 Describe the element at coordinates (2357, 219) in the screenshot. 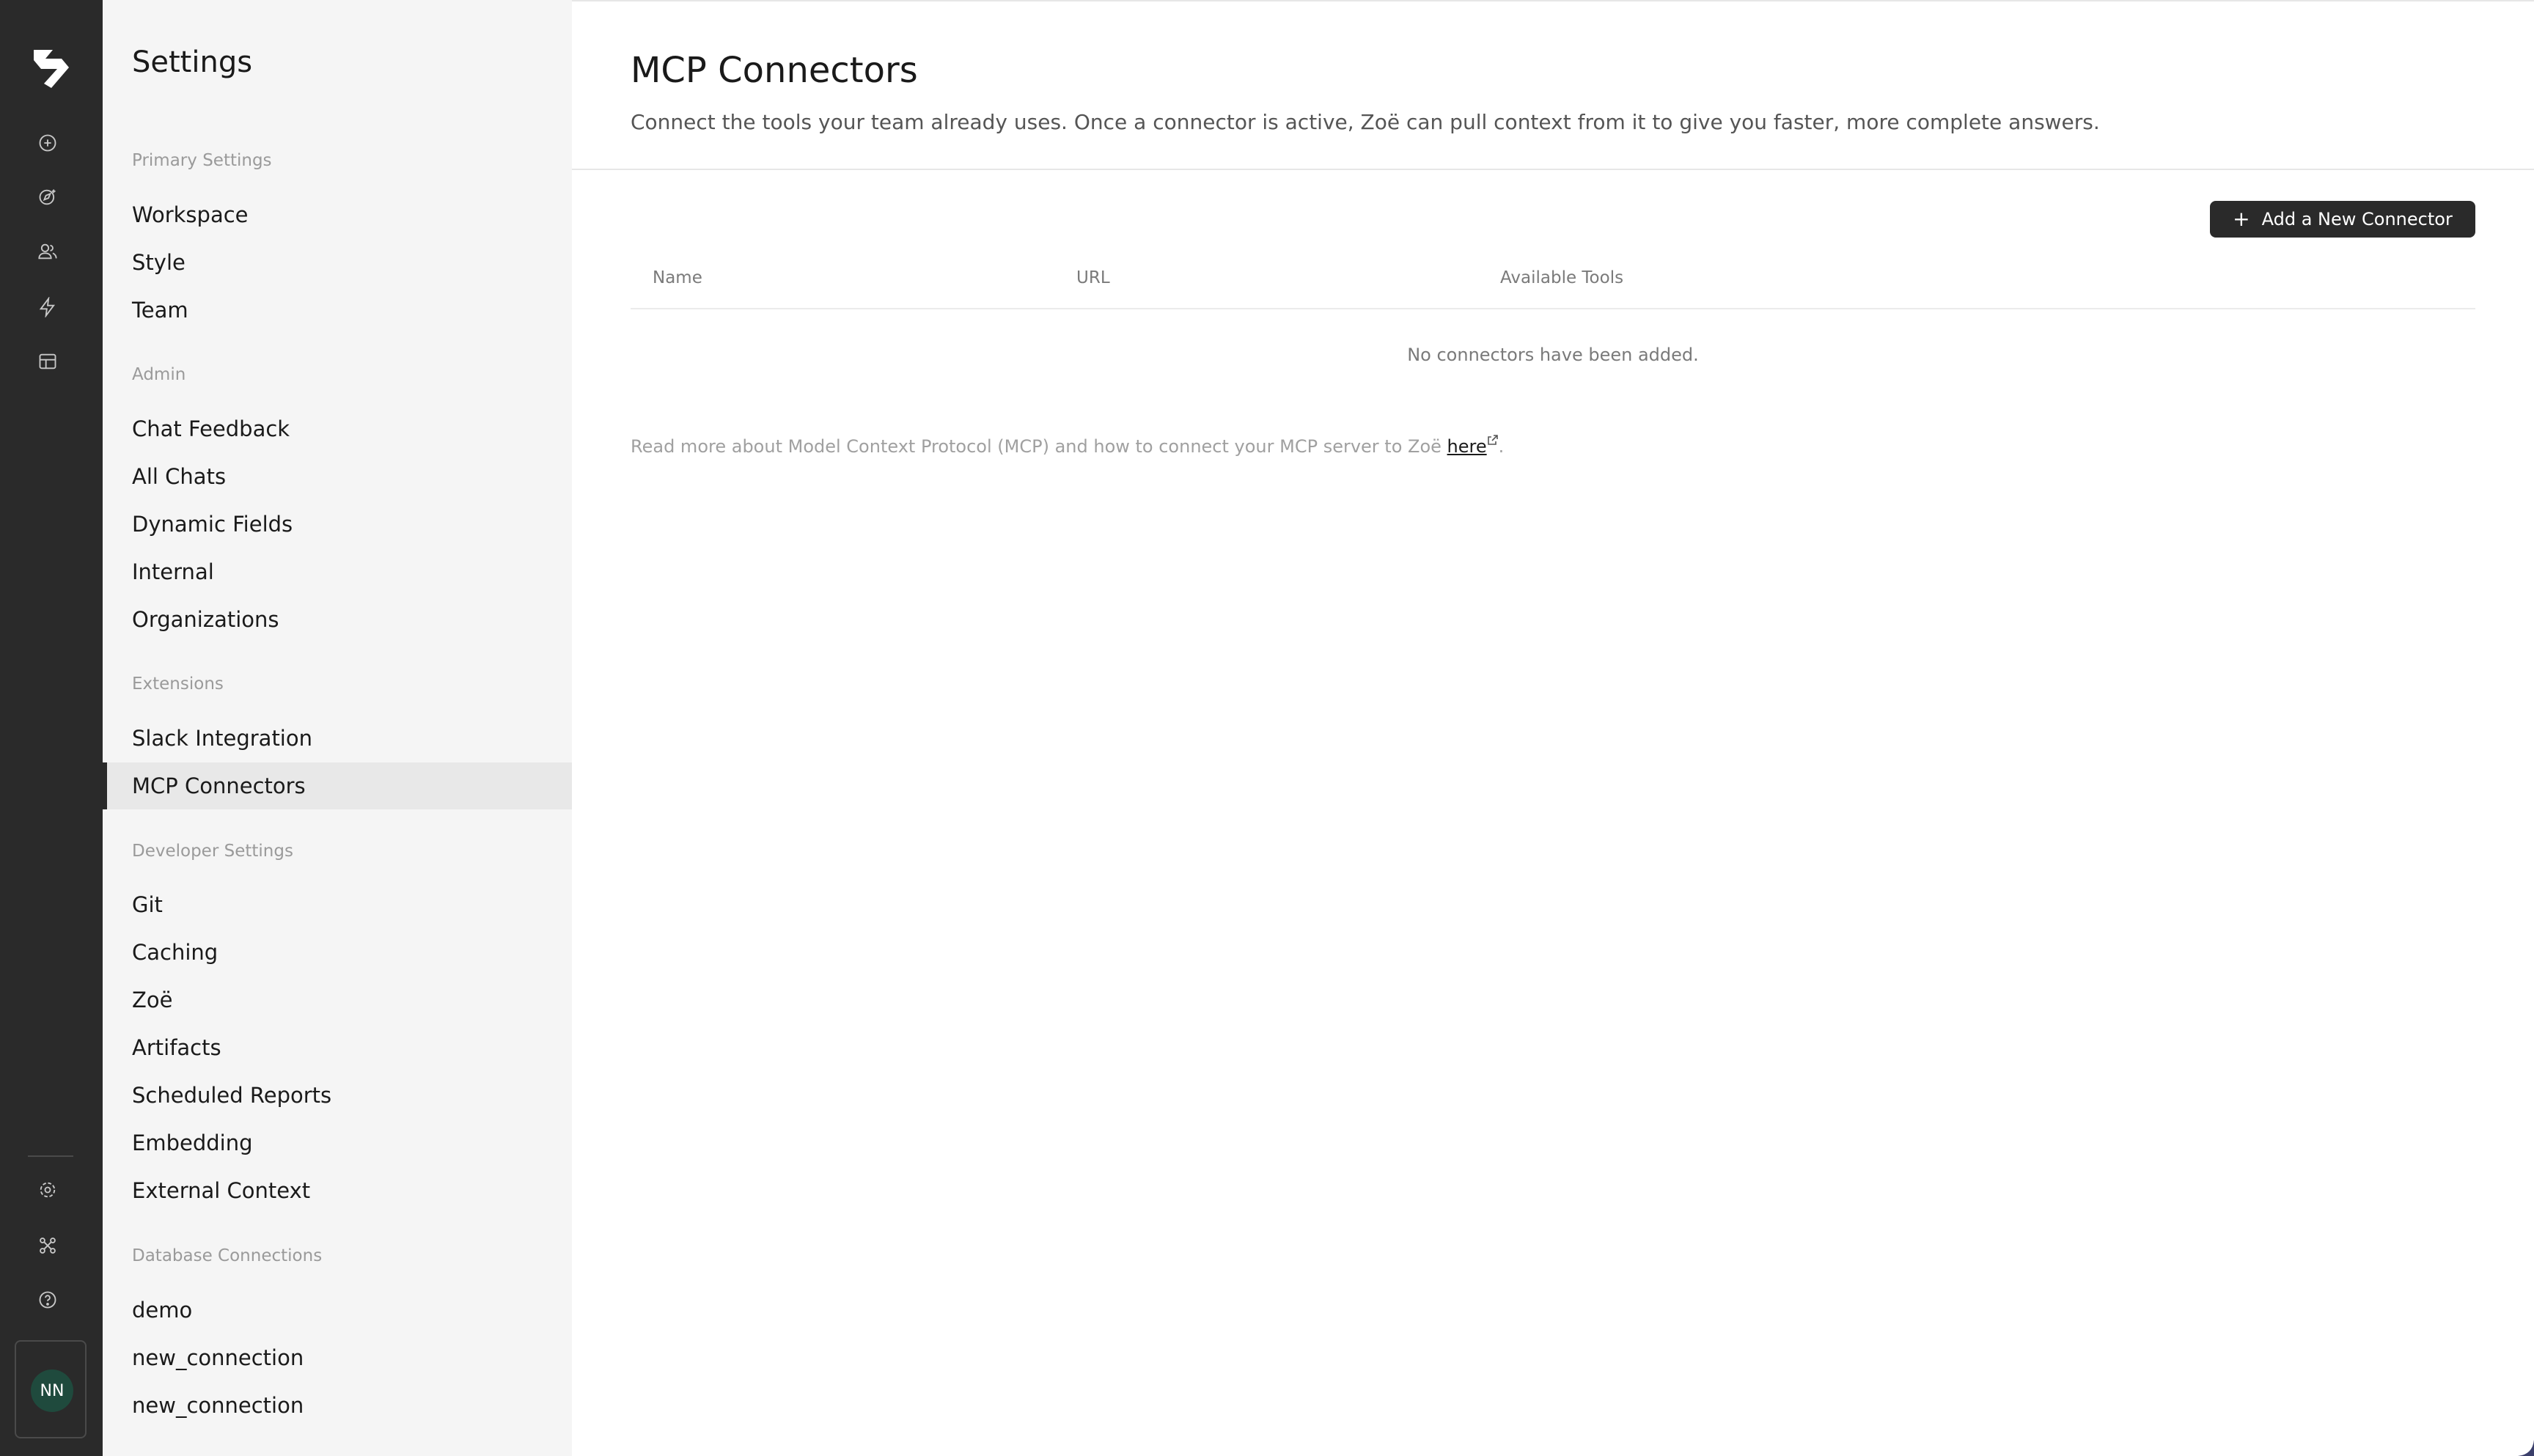

I see `add-connector-label: Add a New Connector` at that location.